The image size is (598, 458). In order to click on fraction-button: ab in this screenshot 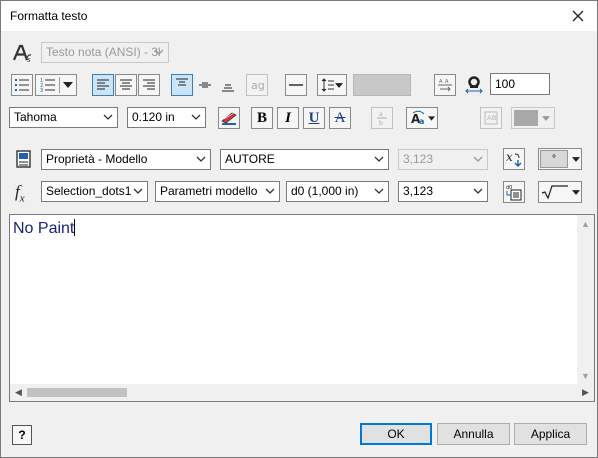, I will do `click(382, 118)`.